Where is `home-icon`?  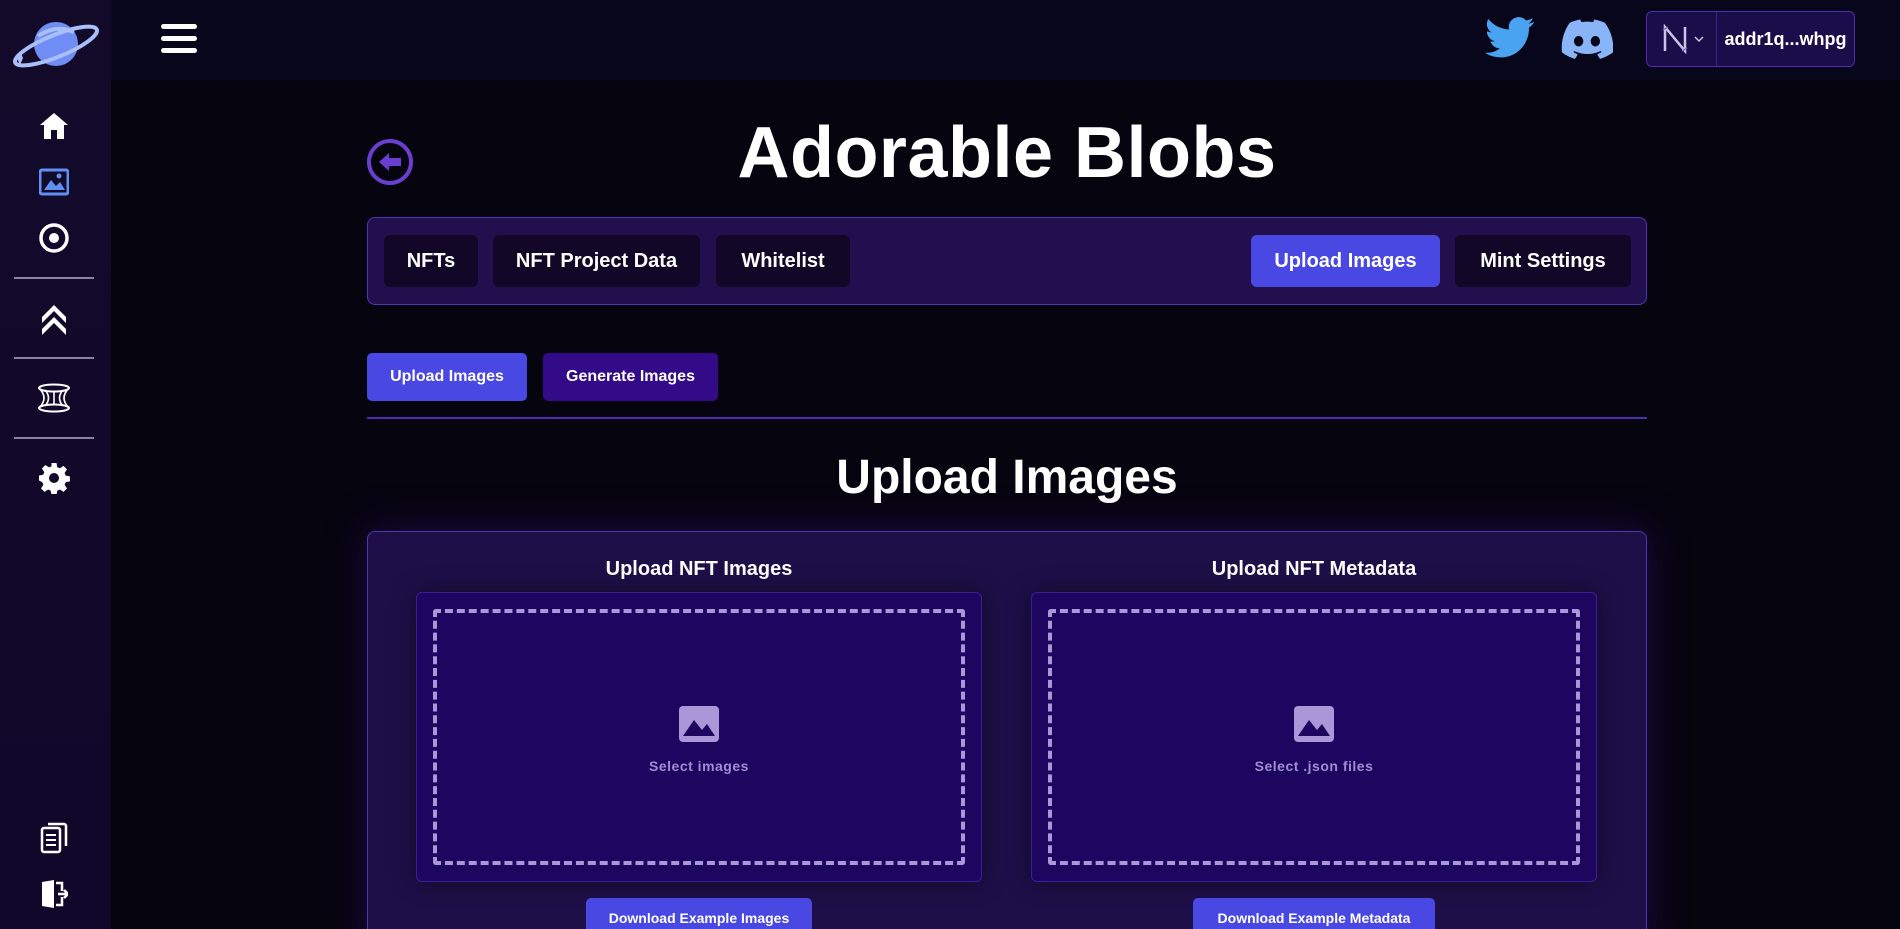 home-icon is located at coordinates (54, 126).